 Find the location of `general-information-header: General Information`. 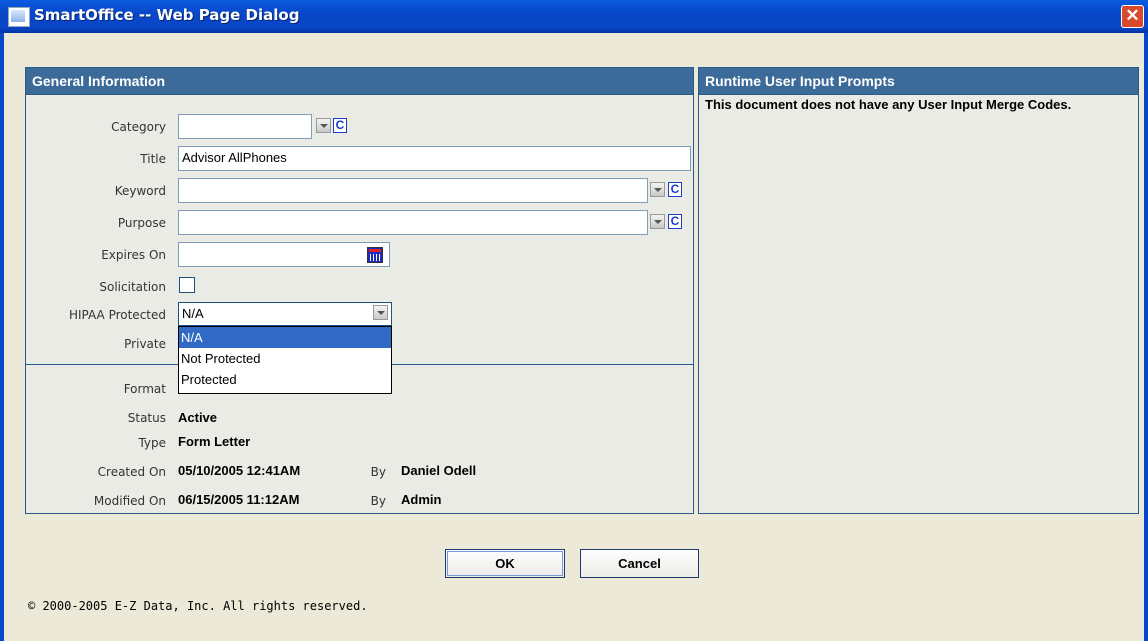

general-information-header: General Information is located at coordinates (359, 81).